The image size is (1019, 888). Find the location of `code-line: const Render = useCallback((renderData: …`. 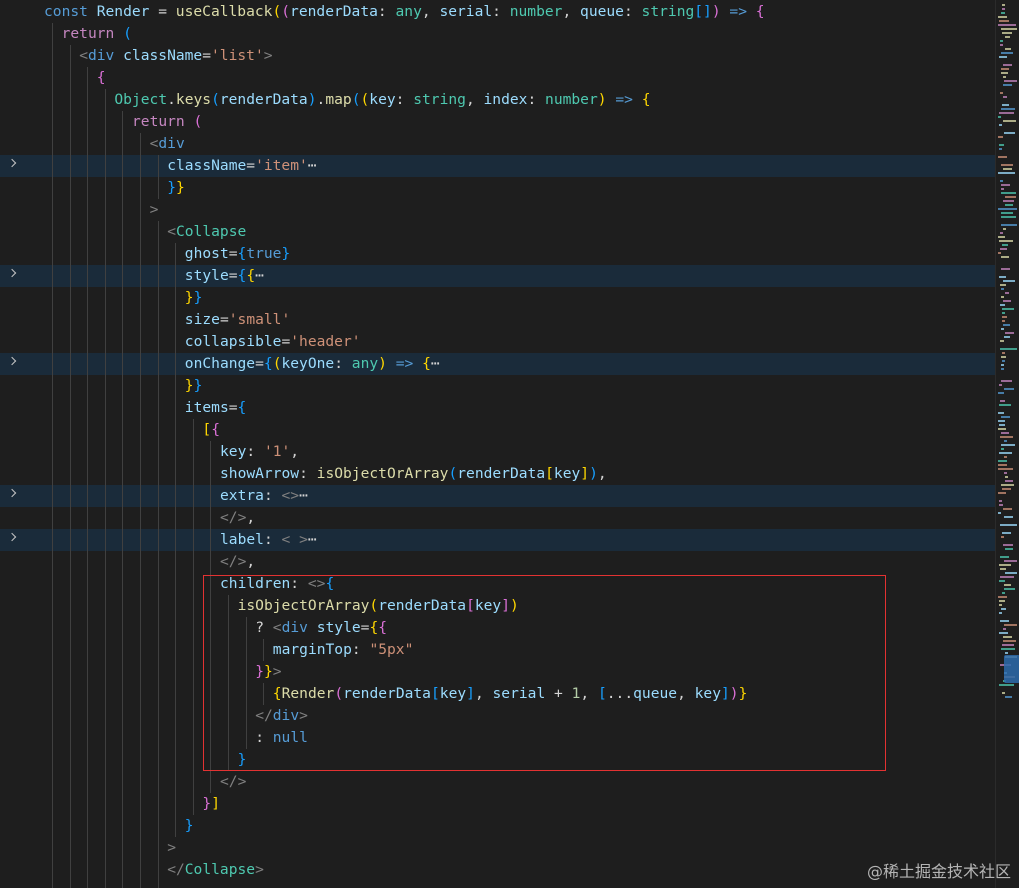

code-line: const Render = useCallback((renderData: … is located at coordinates (497, 12).